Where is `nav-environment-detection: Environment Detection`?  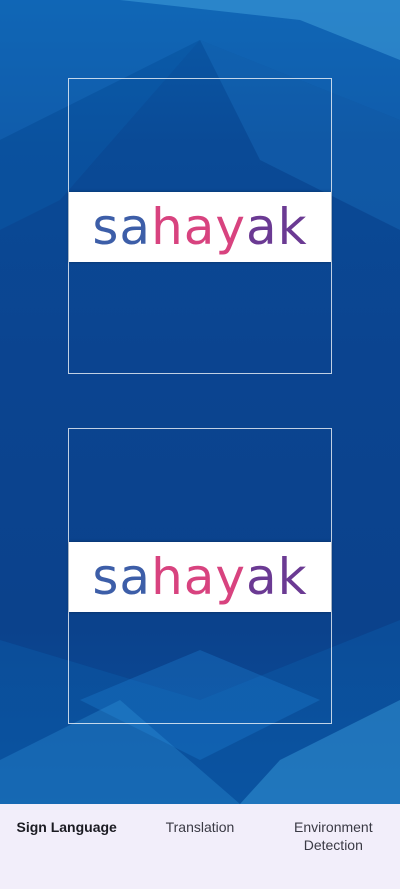
nav-environment-detection: Environment Detection is located at coordinates (333, 846).